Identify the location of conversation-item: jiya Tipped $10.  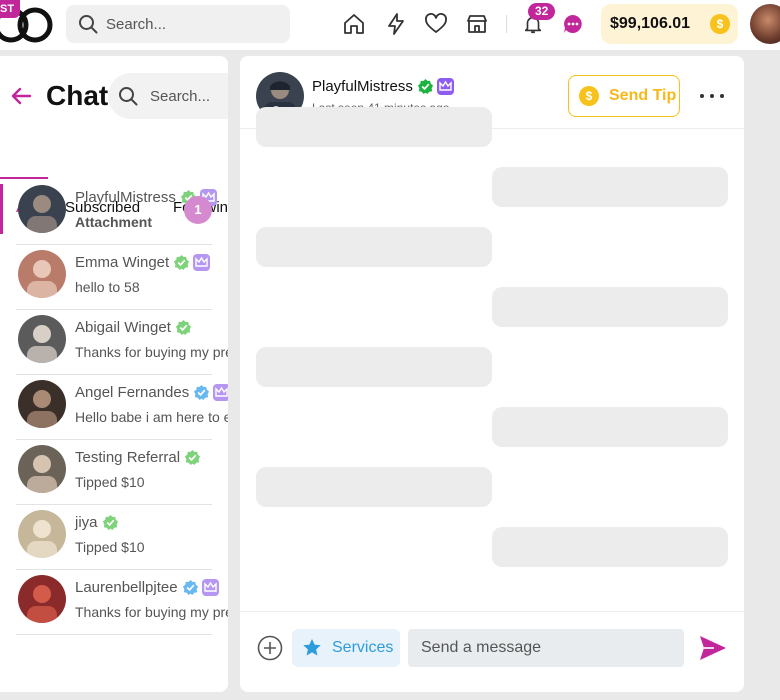
(114, 537).